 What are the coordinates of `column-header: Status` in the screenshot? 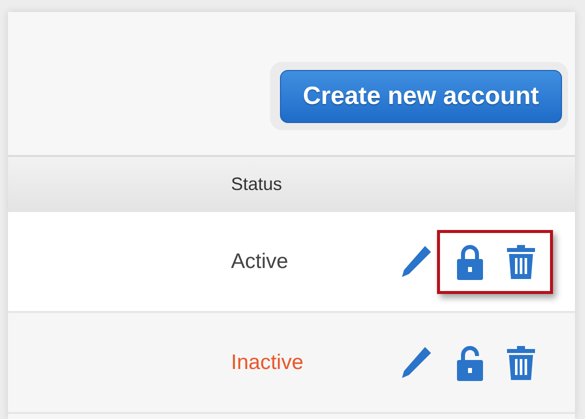 It's located at (256, 184).